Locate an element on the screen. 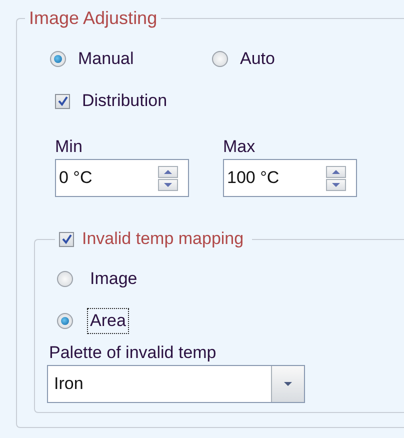 The width and height of the screenshot is (404, 438). radio-label: Image is located at coordinates (113, 279).